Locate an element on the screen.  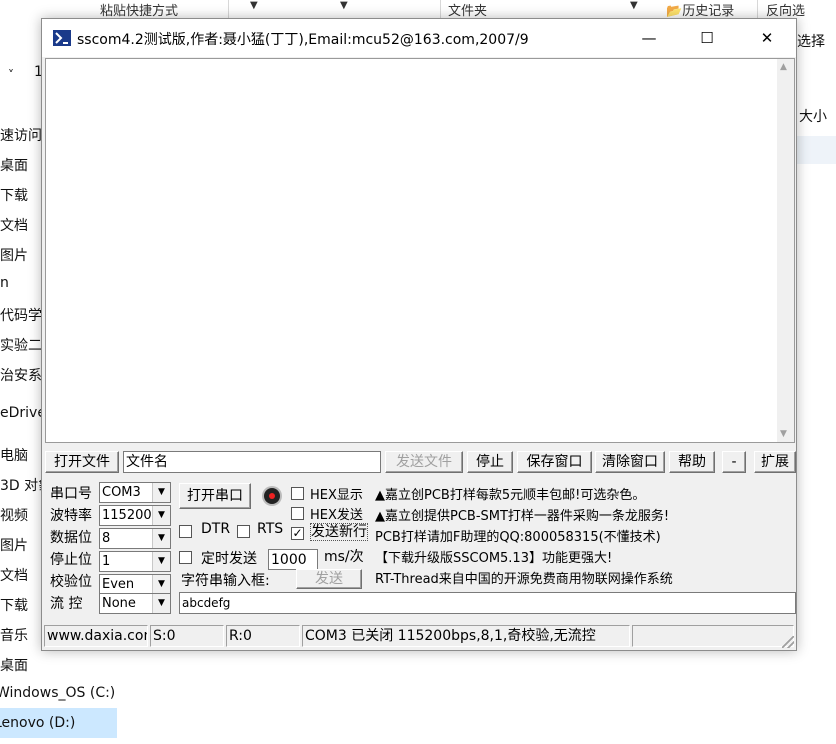
status-sent-count: S:0 is located at coordinates (187, 636).